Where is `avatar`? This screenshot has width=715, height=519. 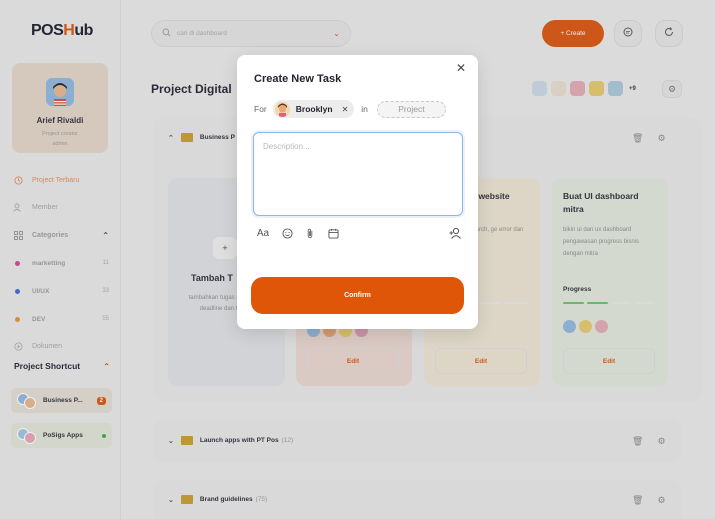
avatar is located at coordinates (282, 109).